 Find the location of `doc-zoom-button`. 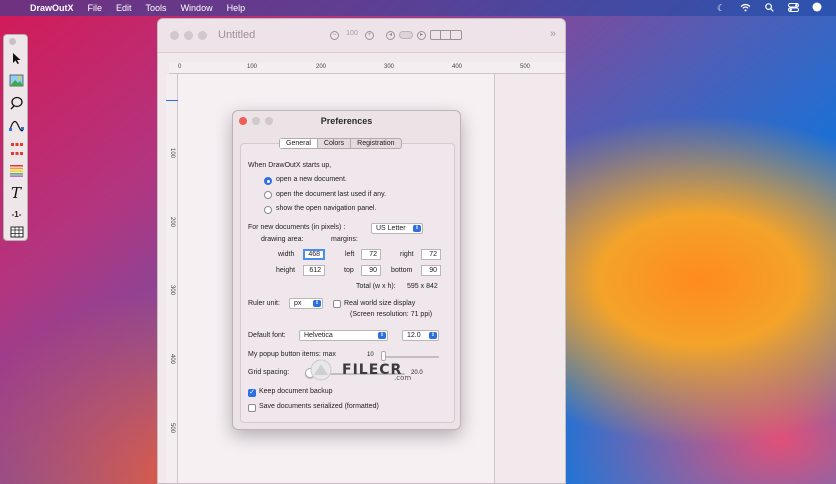

doc-zoom-button is located at coordinates (202, 35).